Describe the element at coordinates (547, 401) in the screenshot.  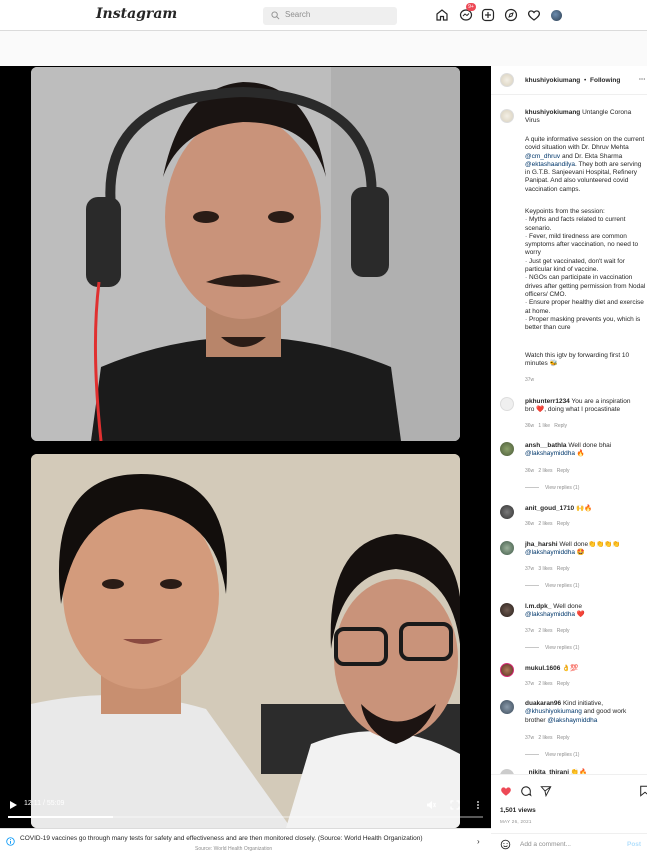
I see `comment-username: pkhunterr1234` at that location.